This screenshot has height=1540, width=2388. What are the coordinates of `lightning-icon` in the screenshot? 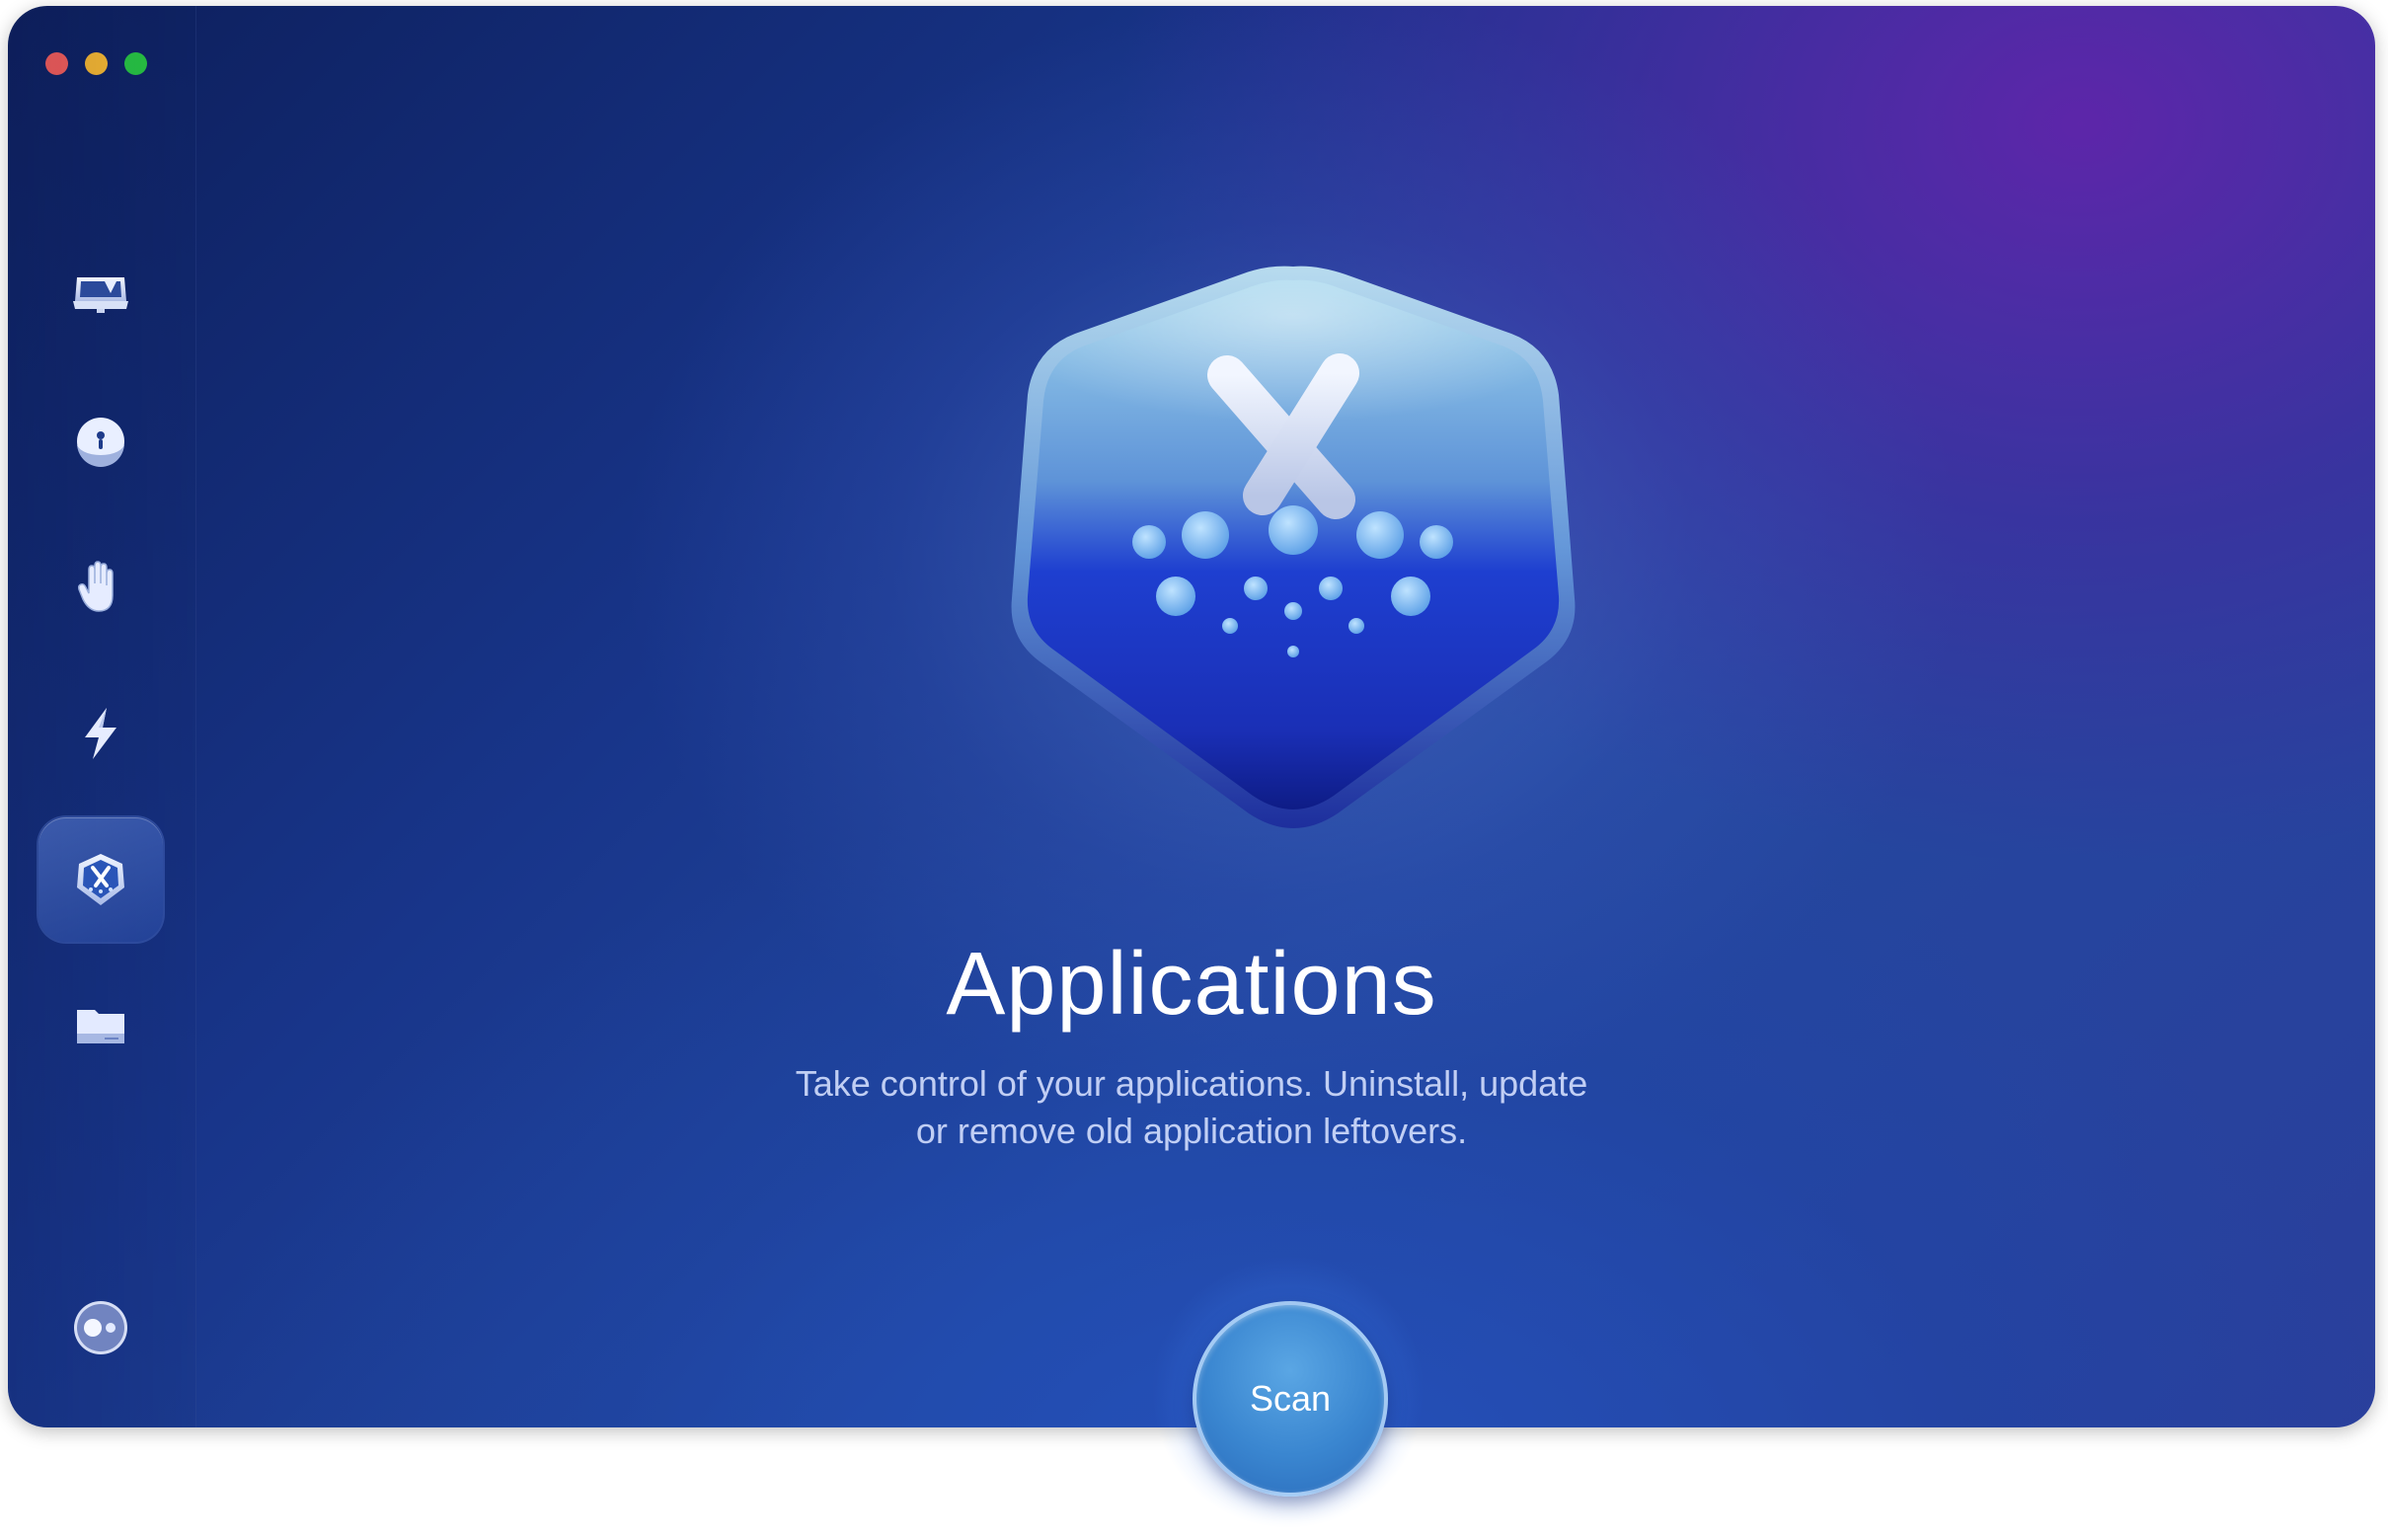 It's located at (101, 733).